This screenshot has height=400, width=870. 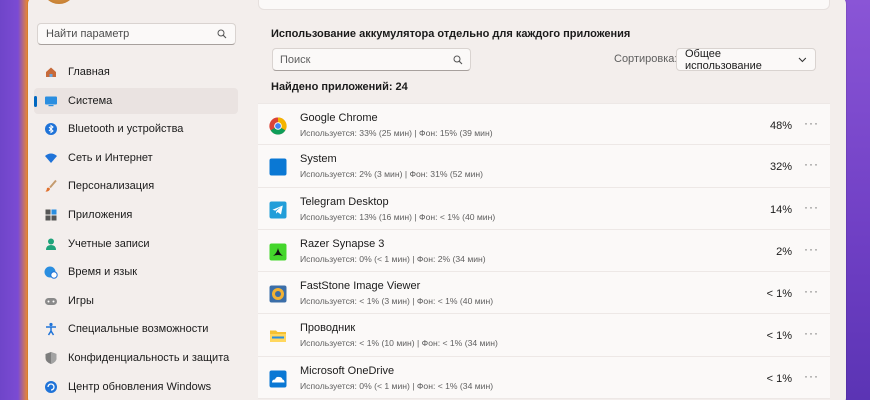 What do you see at coordinates (51, 387) in the screenshot?
I see `update-icon` at bounding box center [51, 387].